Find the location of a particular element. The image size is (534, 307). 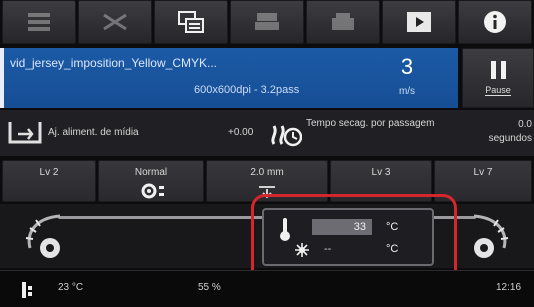

menu-button is located at coordinates (39, 22).